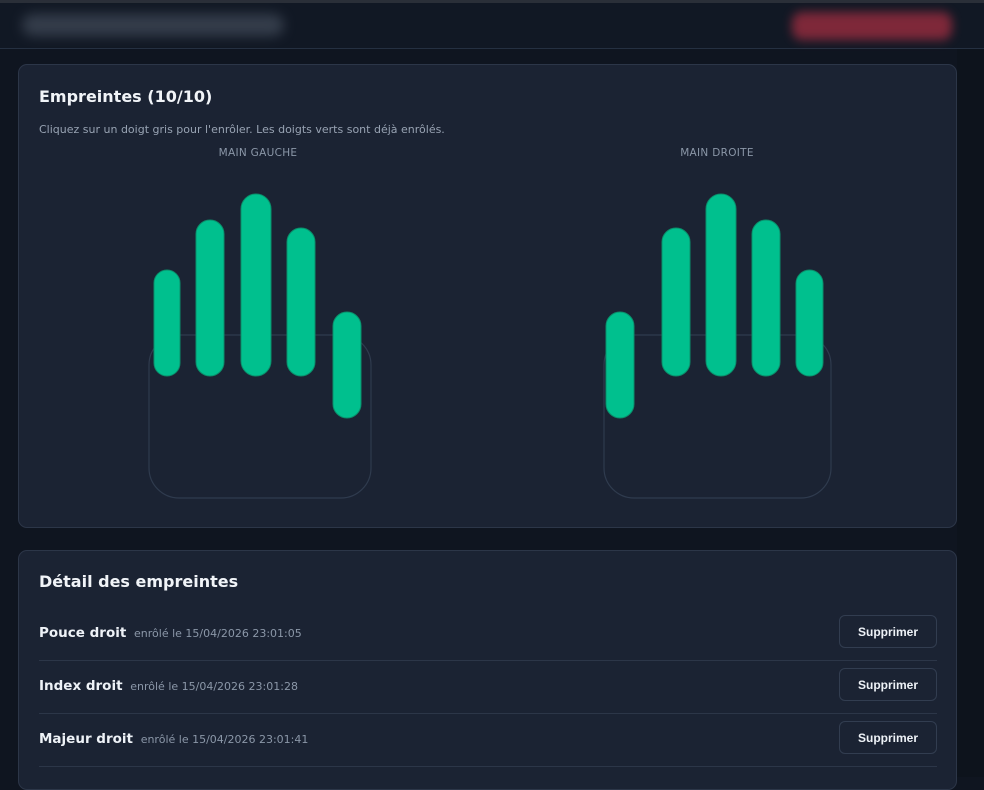 This screenshot has height=790, width=984. I want to click on header-action-button-redacted, so click(872, 26).